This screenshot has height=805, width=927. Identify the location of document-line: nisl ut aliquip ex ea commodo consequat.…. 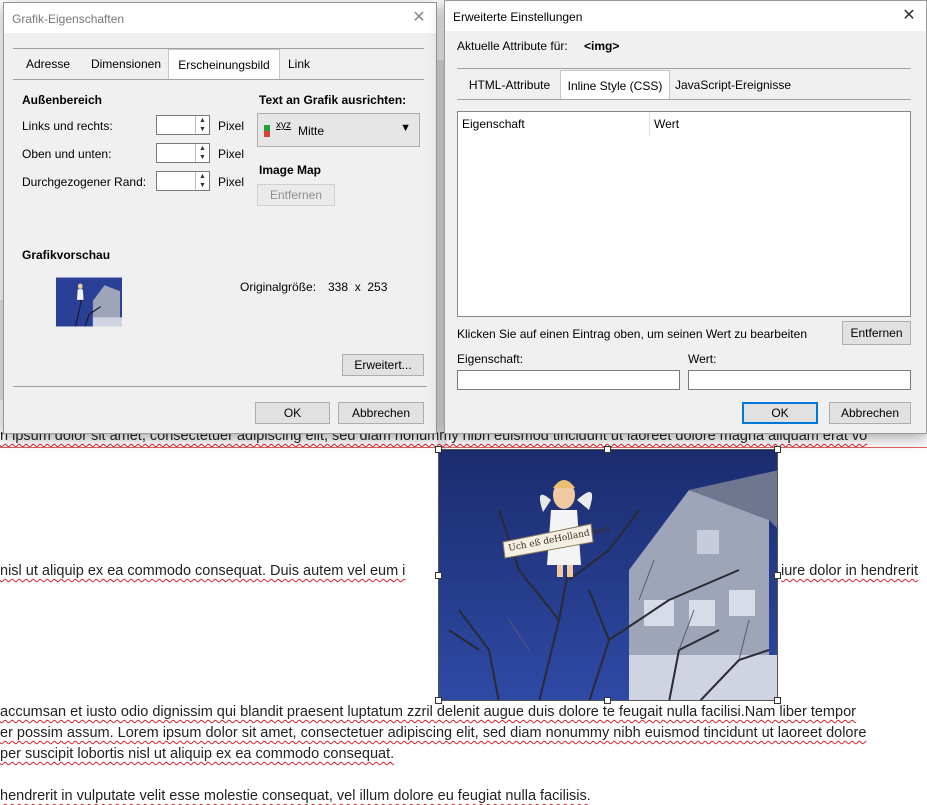
(203, 571).